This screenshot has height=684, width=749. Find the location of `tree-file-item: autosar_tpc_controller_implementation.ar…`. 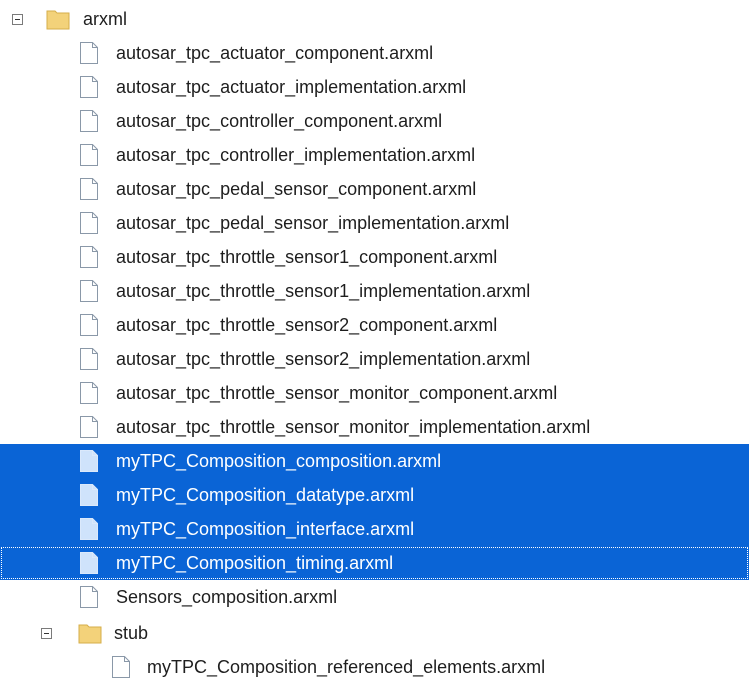

tree-file-item: autosar_tpc_controller_implementation.ar… is located at coordinates (374, 155).